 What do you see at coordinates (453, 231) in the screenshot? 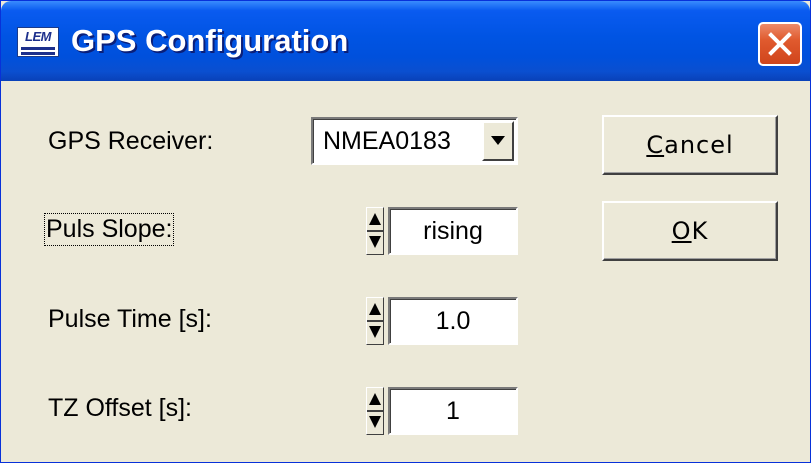
I see `puls-slope-field: rising` at bounding box center [453, 231].